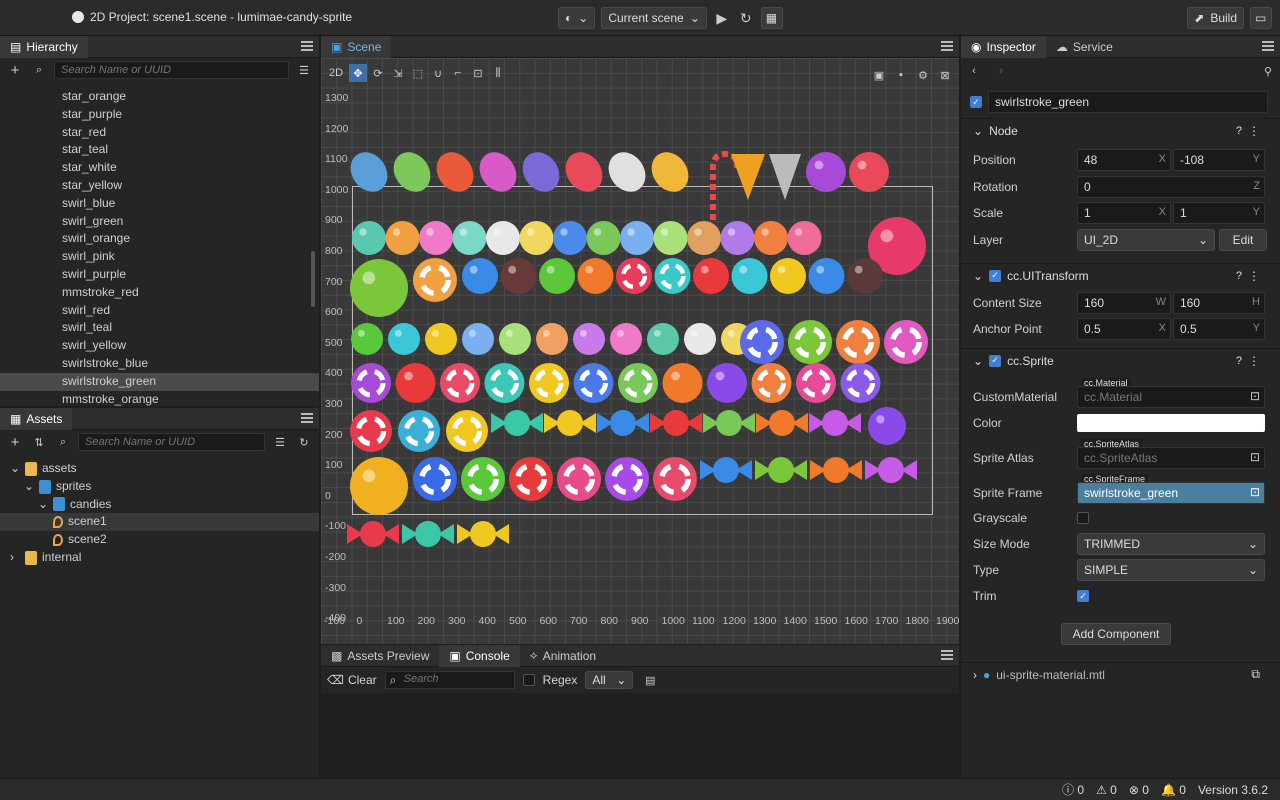  I want to click on node-active-checkbox: ✓, so click(976, 102).